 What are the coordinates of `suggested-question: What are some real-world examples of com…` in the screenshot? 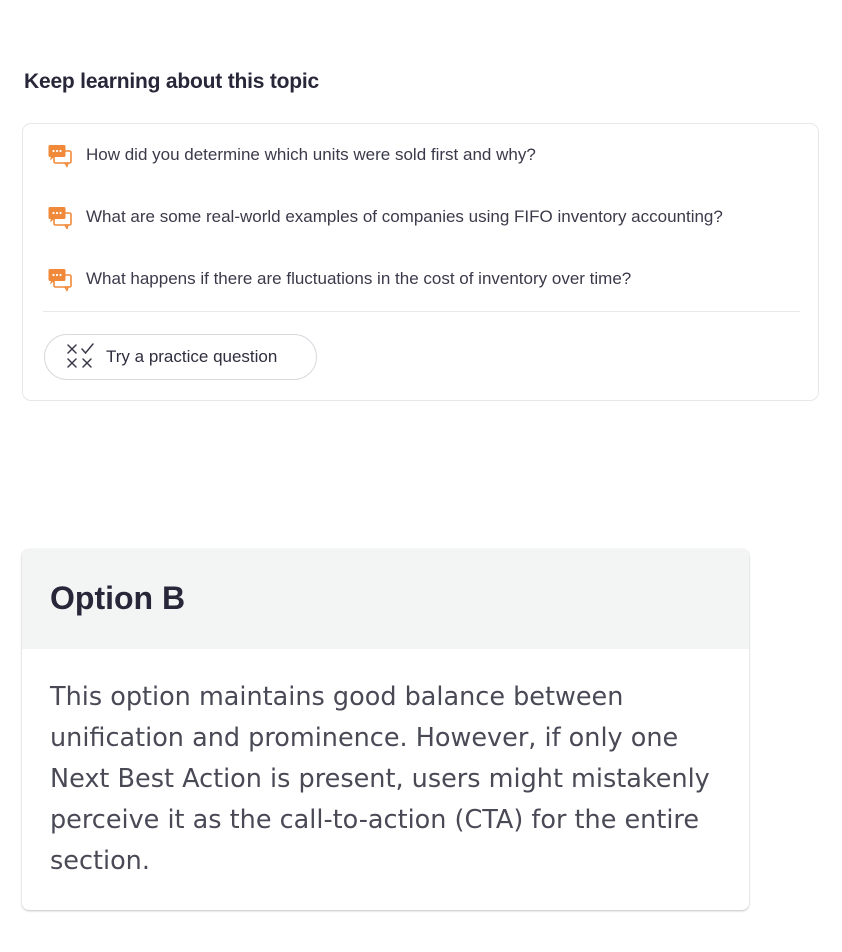 It's located at (385, 217).